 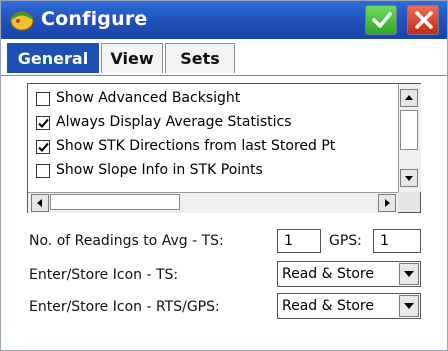 What do you see at coordinates (159, 170) in the screenshot?
I see `option-label: Show Slope Info in STK Points` at bounding box center [159, 170].